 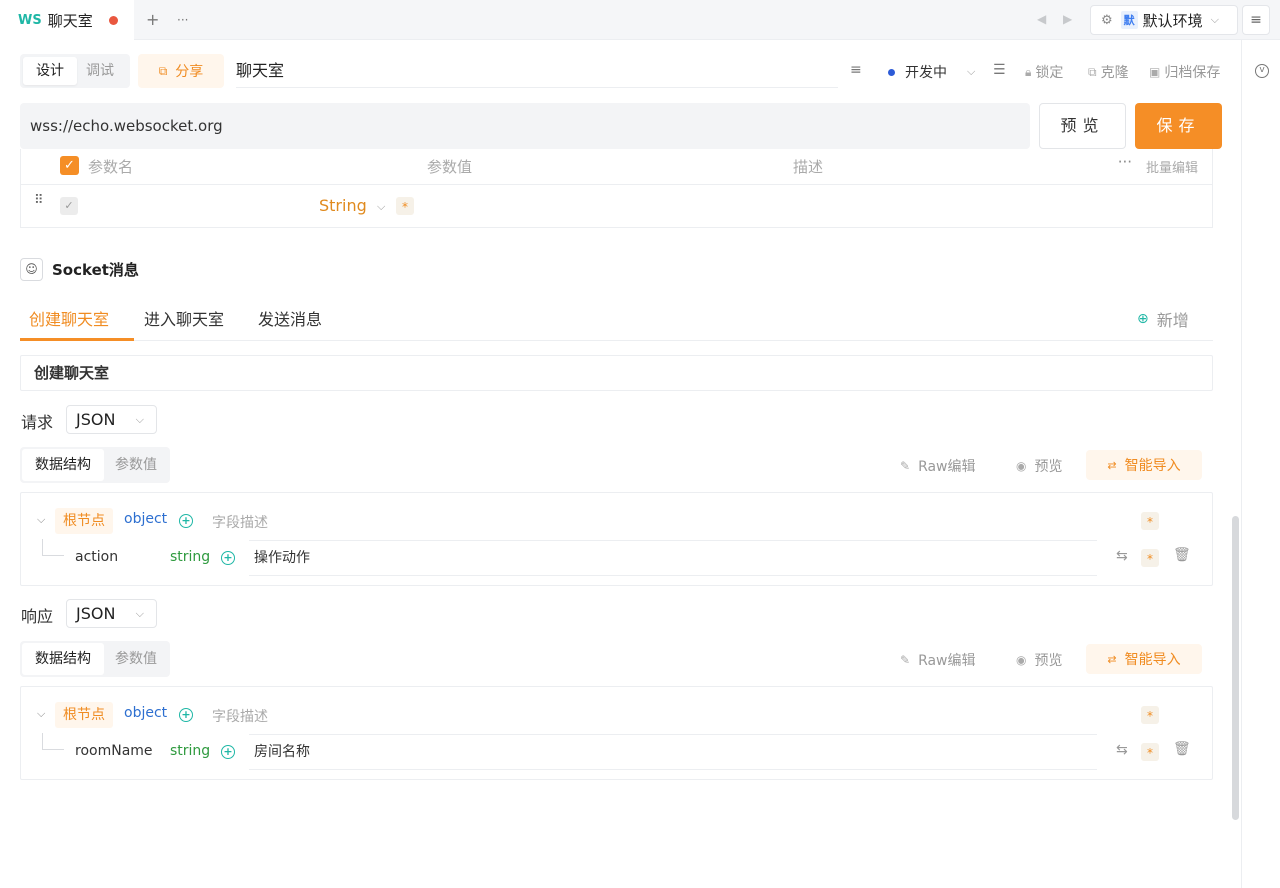 I want to click on drag-handle-icon: ⠿, so click(x=39, y=200).